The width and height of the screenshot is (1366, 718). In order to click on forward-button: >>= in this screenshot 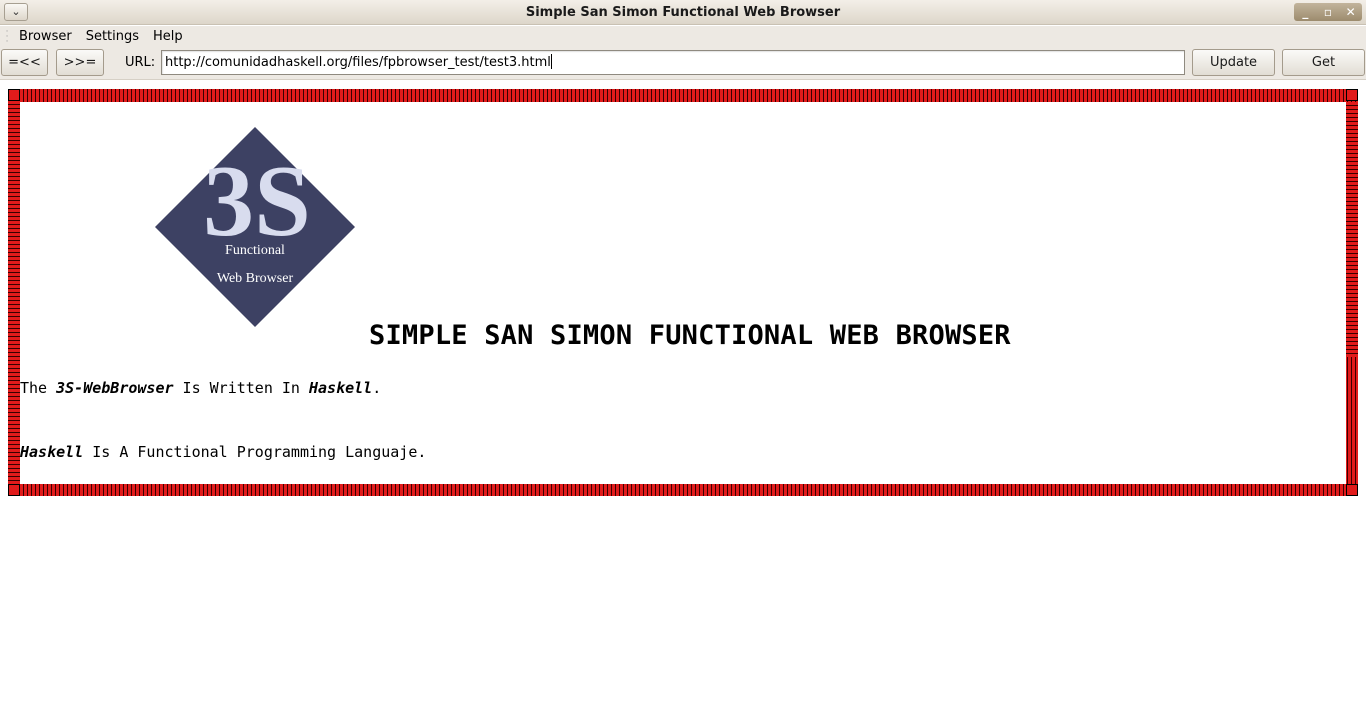, I will do `click(80, 62)`.